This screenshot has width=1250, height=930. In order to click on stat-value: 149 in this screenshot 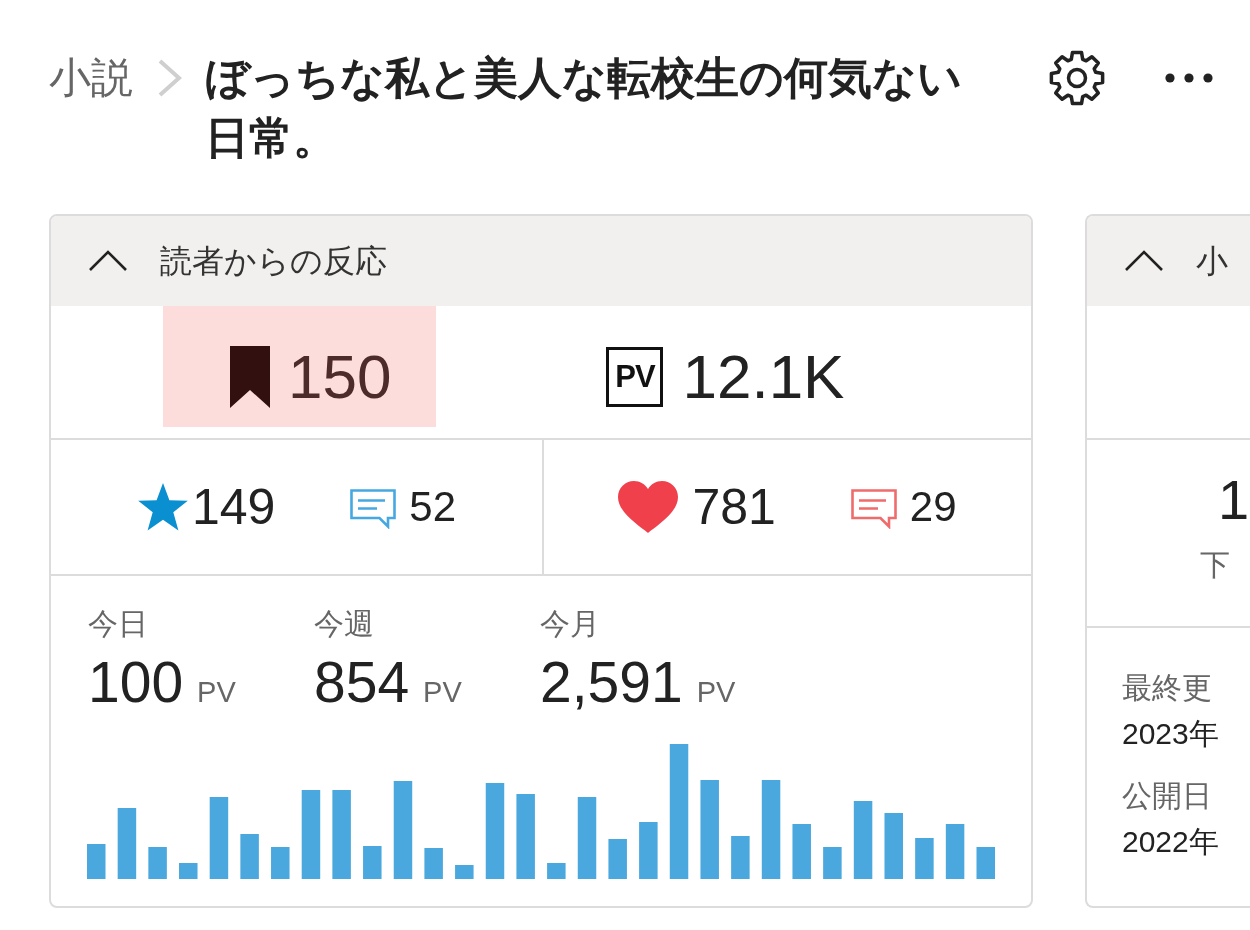, I will do `click(233, 507)`.